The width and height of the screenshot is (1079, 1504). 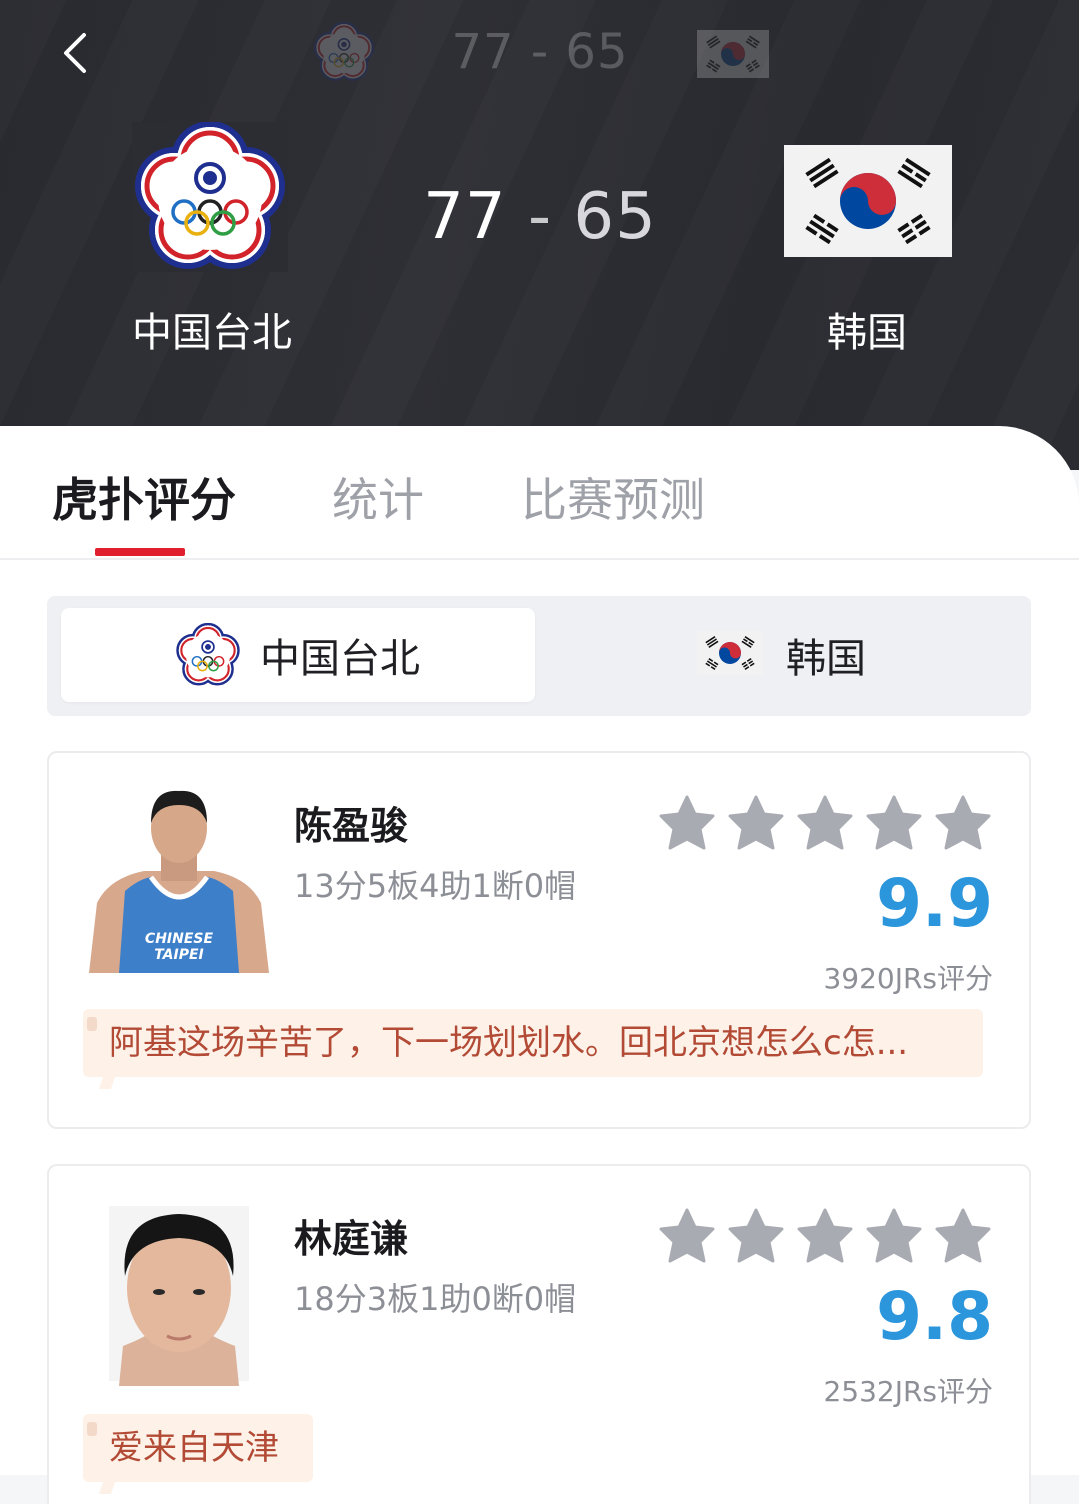 What do you see at coordinates (908, 1391) in the screenshot?
I see `rating-vote-count: 2532JRs评分` at bounding box center [908, 1391].